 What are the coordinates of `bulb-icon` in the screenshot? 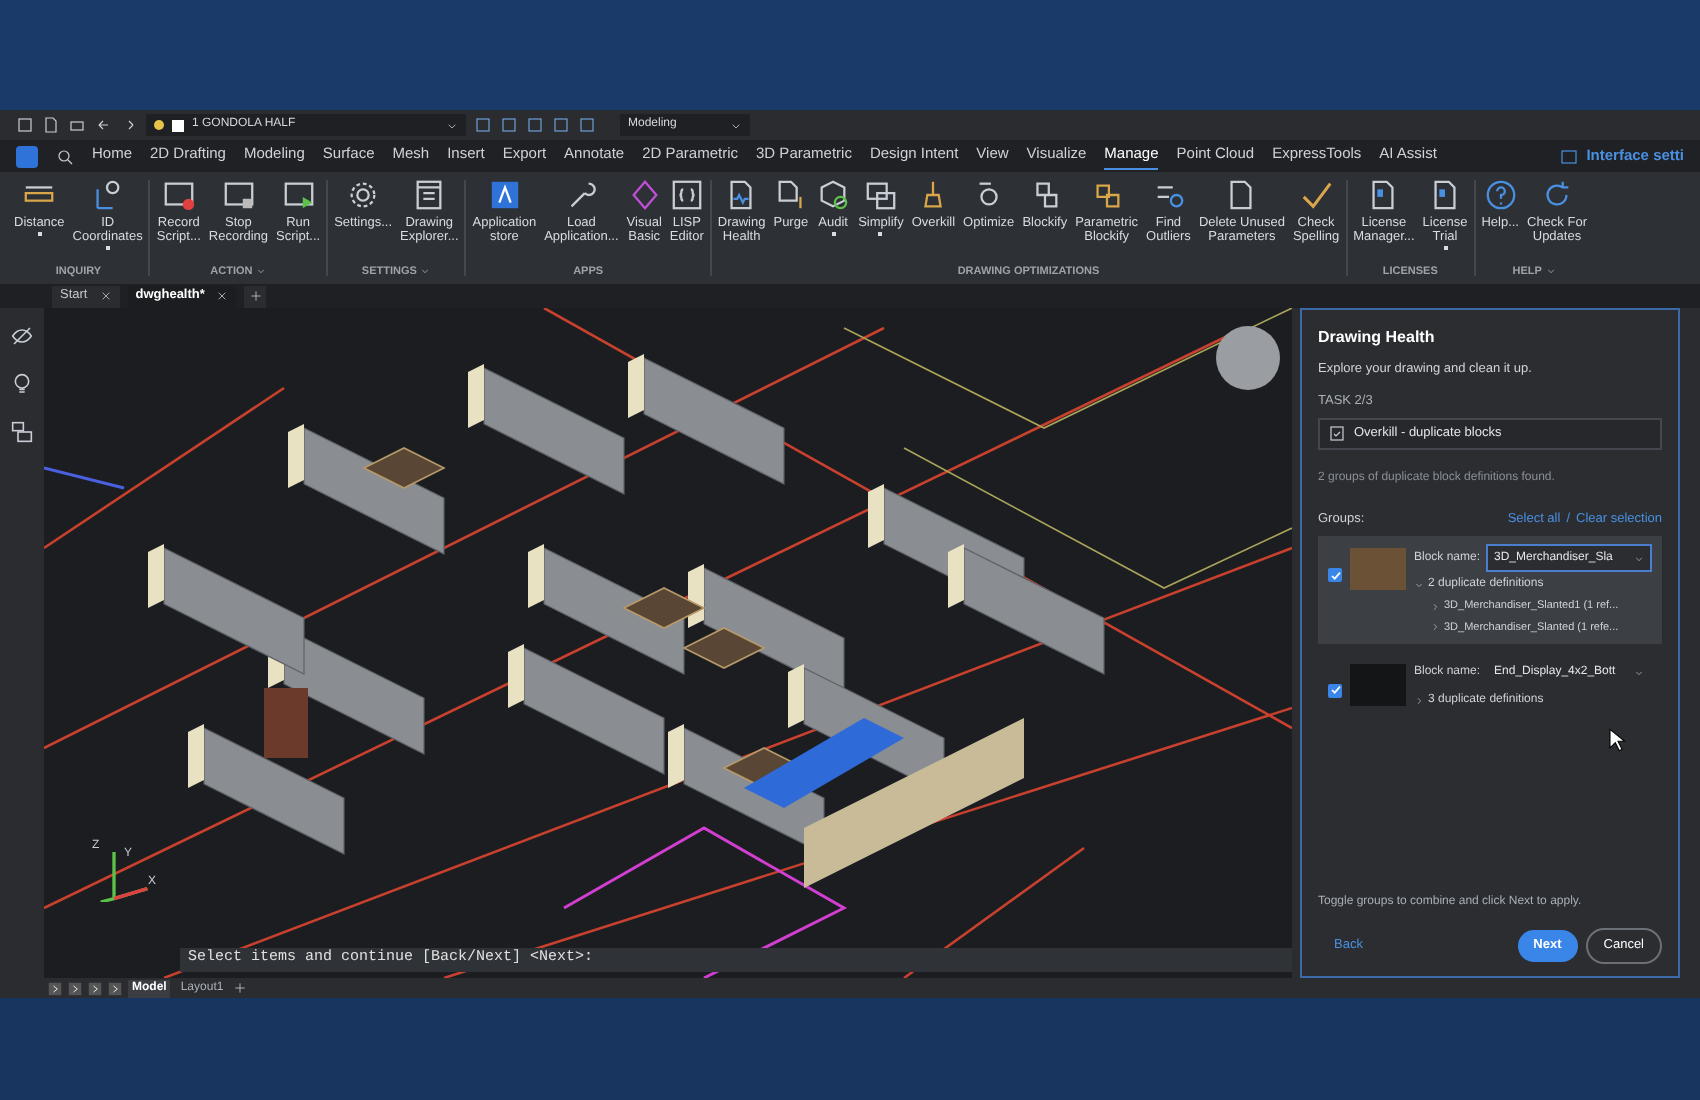 It's located at (159, 125).